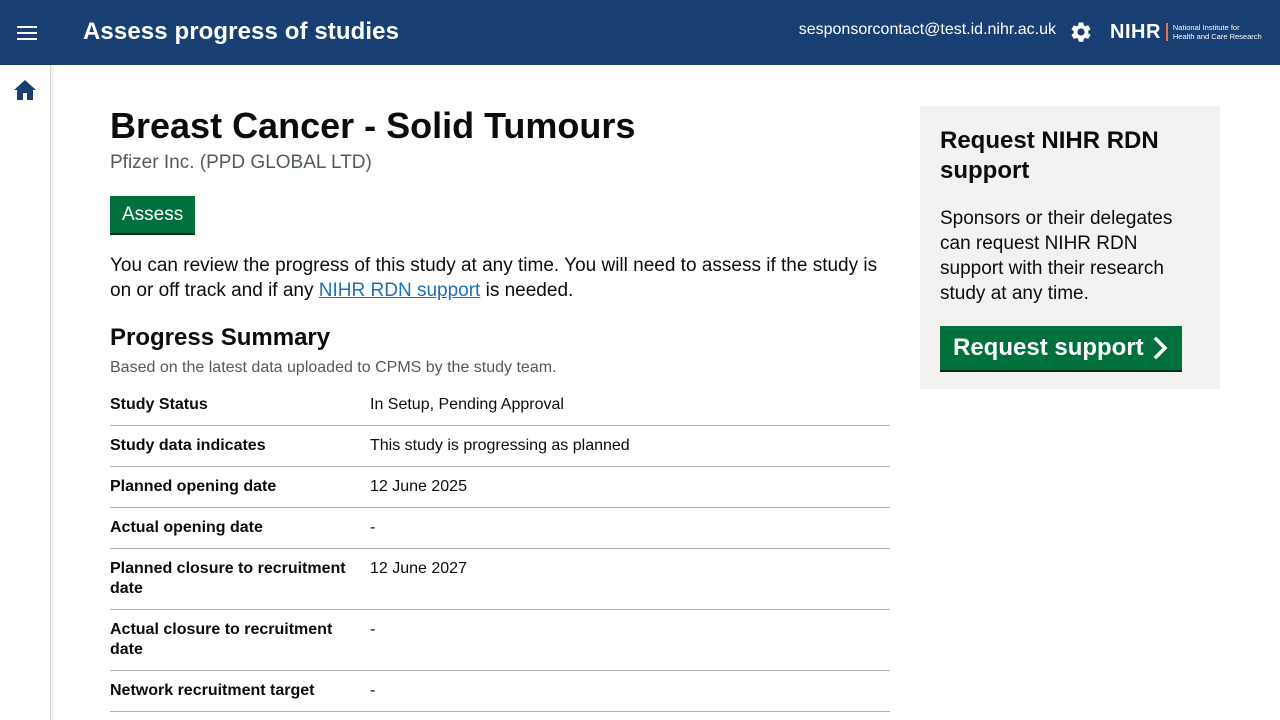 This screenshot has height=720, width=1280. Describe the element at coordinates (418, 568) in the screenshot. I see `summary-value: 12 June 2027` at that location.